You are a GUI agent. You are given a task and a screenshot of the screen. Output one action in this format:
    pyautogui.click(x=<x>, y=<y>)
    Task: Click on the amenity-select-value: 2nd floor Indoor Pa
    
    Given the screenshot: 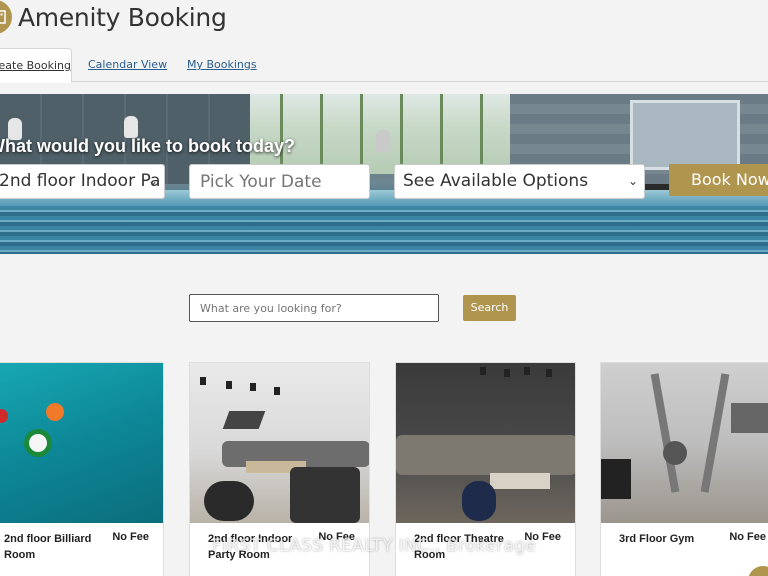 What is the action you would take?
    pyautogui.click(x=80, y=181)
    